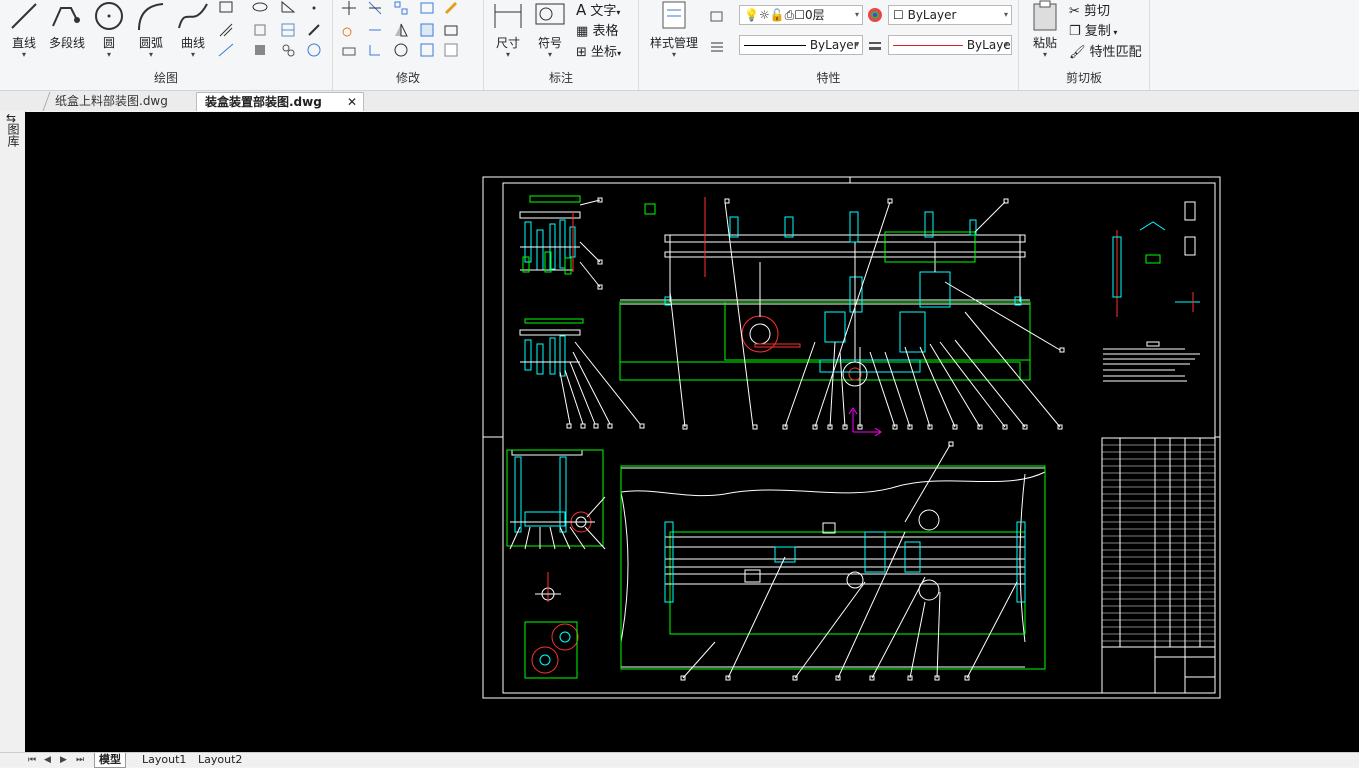 This screenshot has width=1359, height=768. Describe the element at coordinates (375, 8) in the screenshot. I see `trim-icon` at that location.